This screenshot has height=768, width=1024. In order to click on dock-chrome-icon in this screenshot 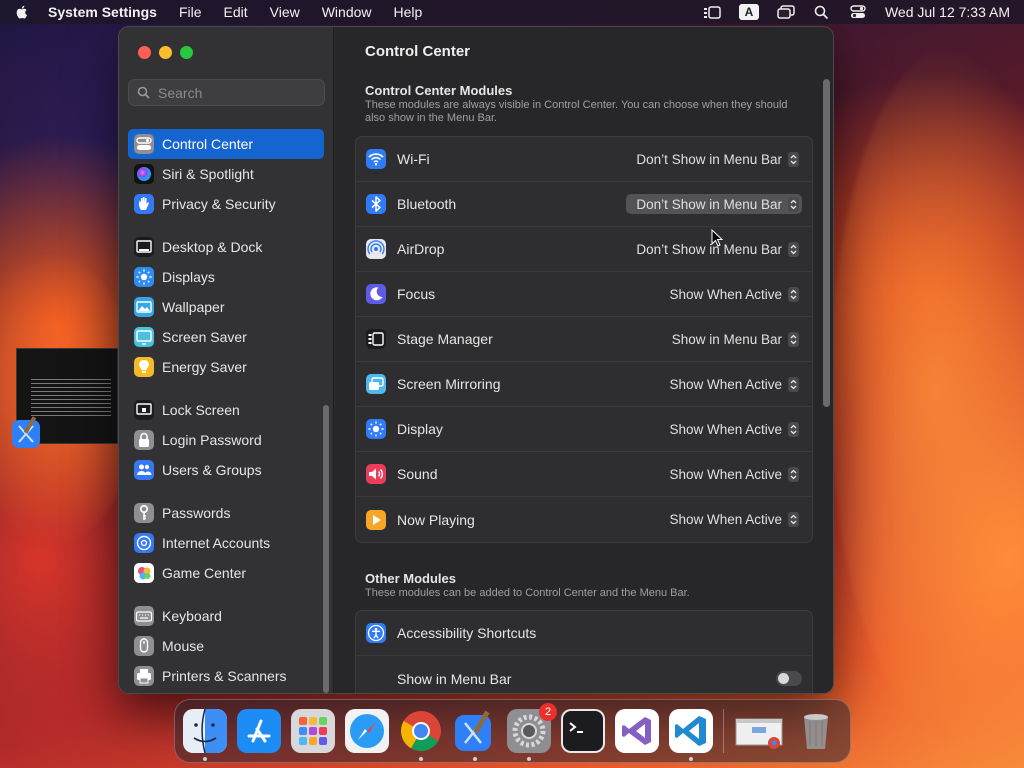, I will do `click(421, 735)`.